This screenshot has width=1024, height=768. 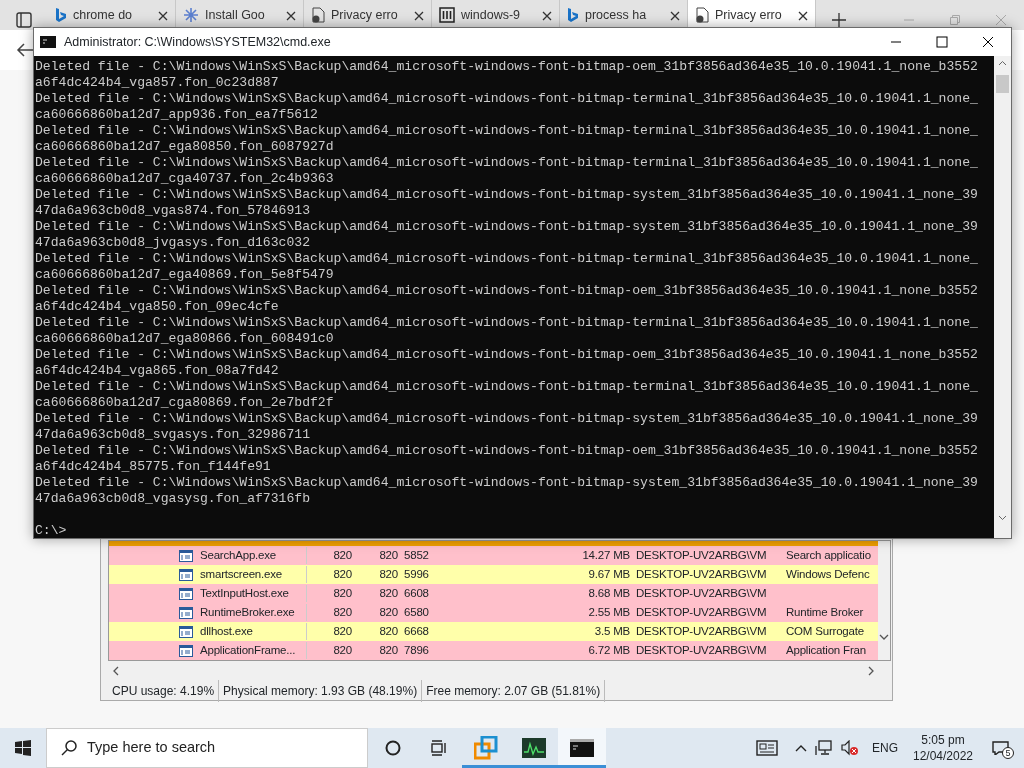 What do you see at coordinates (493, 650) in the screenshot?
I see `process-row: ApplicationFrame... 820 820 7896 6.72 MB DESKTOP-UV2ARBG\VM Application Fran` at bounding box center [493, 650].